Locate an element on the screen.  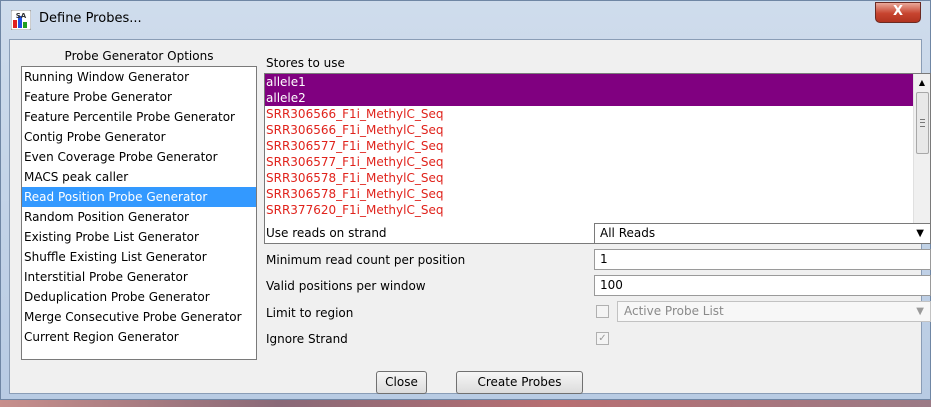
store-item: SRR377620_F1i_MethylC_Seq is located at coordinates (589, 210).